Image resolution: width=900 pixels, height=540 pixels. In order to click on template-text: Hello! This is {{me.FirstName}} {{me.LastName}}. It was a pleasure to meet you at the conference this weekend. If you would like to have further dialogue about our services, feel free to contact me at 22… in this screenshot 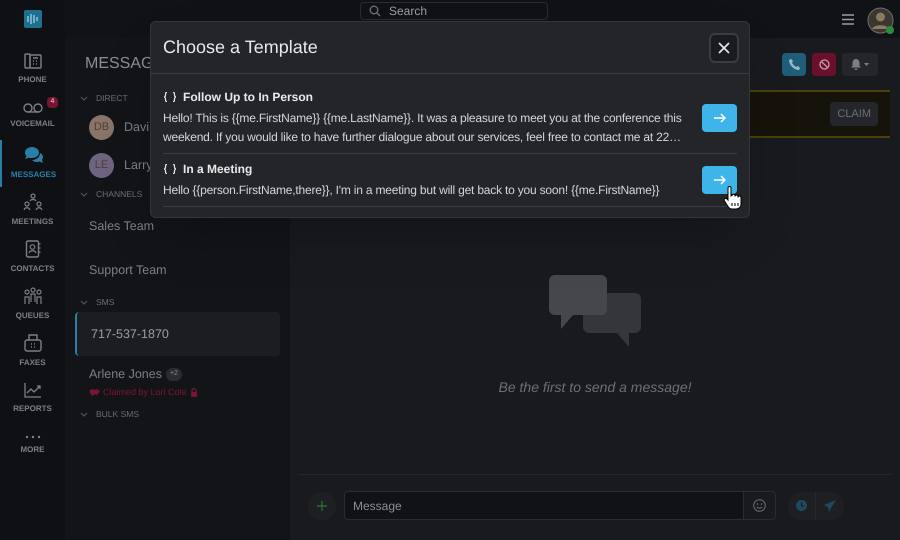, I will do `click(423, 128)`.